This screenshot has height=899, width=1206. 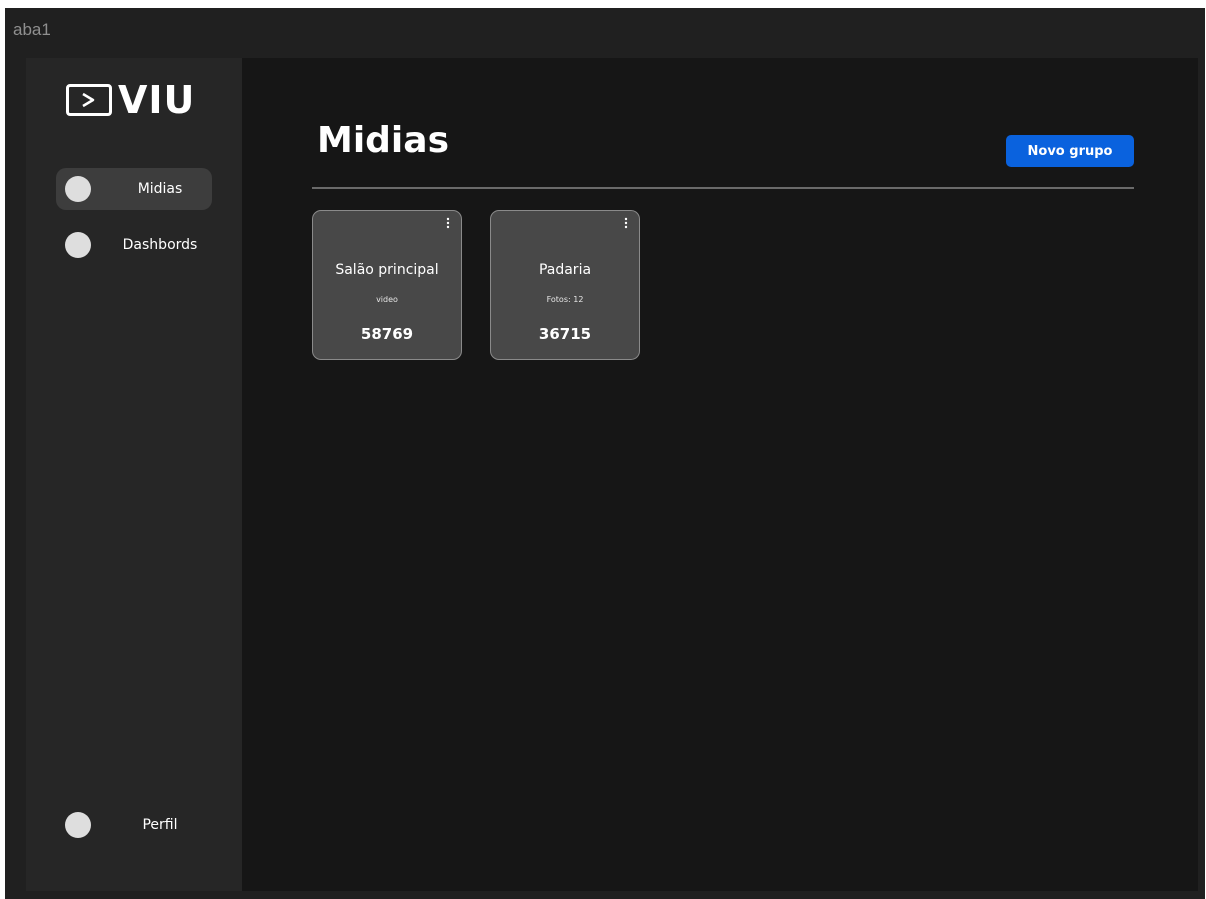 What do you see at coordinates (383, 140) in the screenshot?
I see `page-title: Midias` at bounding box center [383, 140].